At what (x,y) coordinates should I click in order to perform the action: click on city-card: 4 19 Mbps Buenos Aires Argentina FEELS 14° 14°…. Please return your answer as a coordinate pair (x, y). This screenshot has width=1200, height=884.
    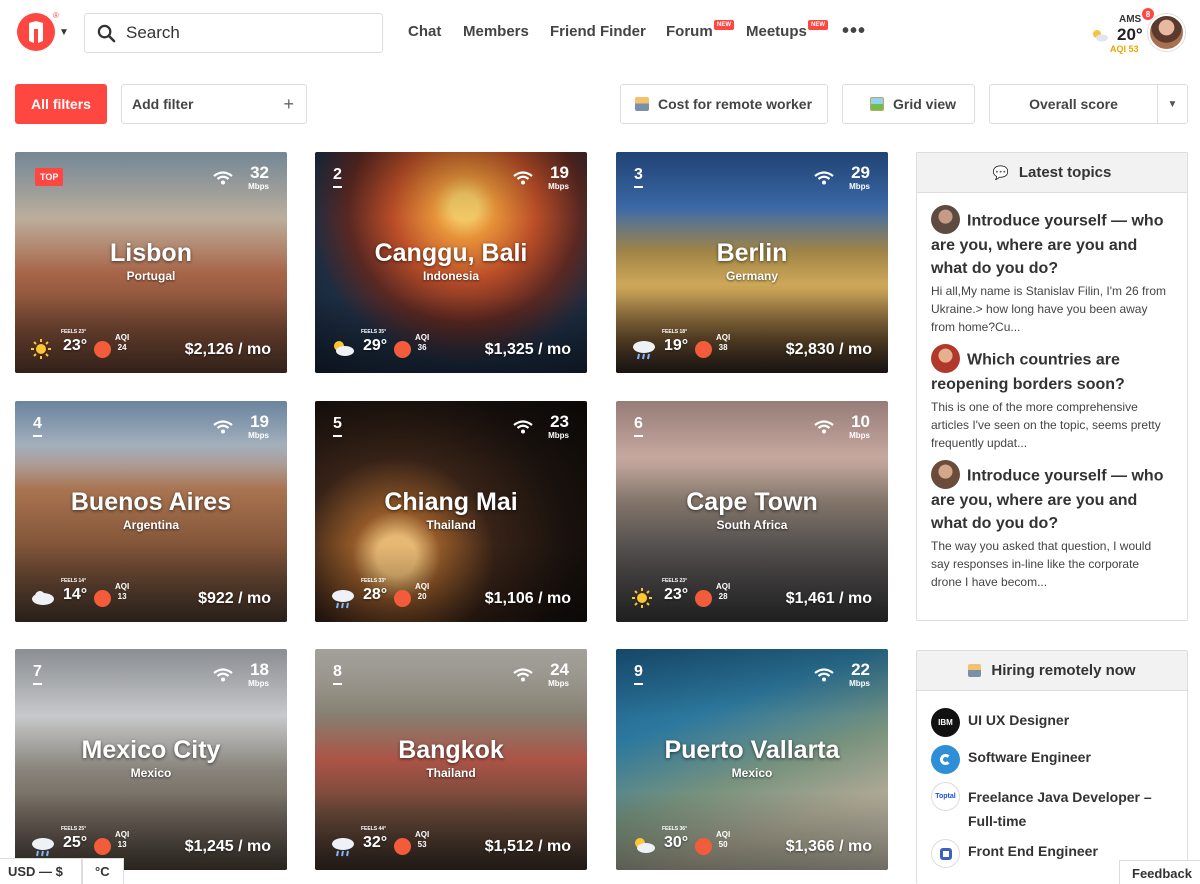
    Looking at the image, I should click on (151, 511).